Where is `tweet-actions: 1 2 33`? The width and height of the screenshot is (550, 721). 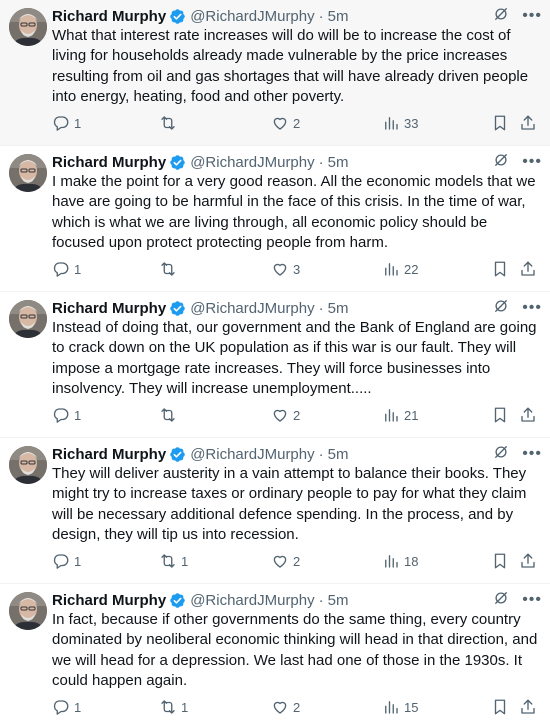
tweet-actions: 1 2 33 is located at coordinates (296, 123).